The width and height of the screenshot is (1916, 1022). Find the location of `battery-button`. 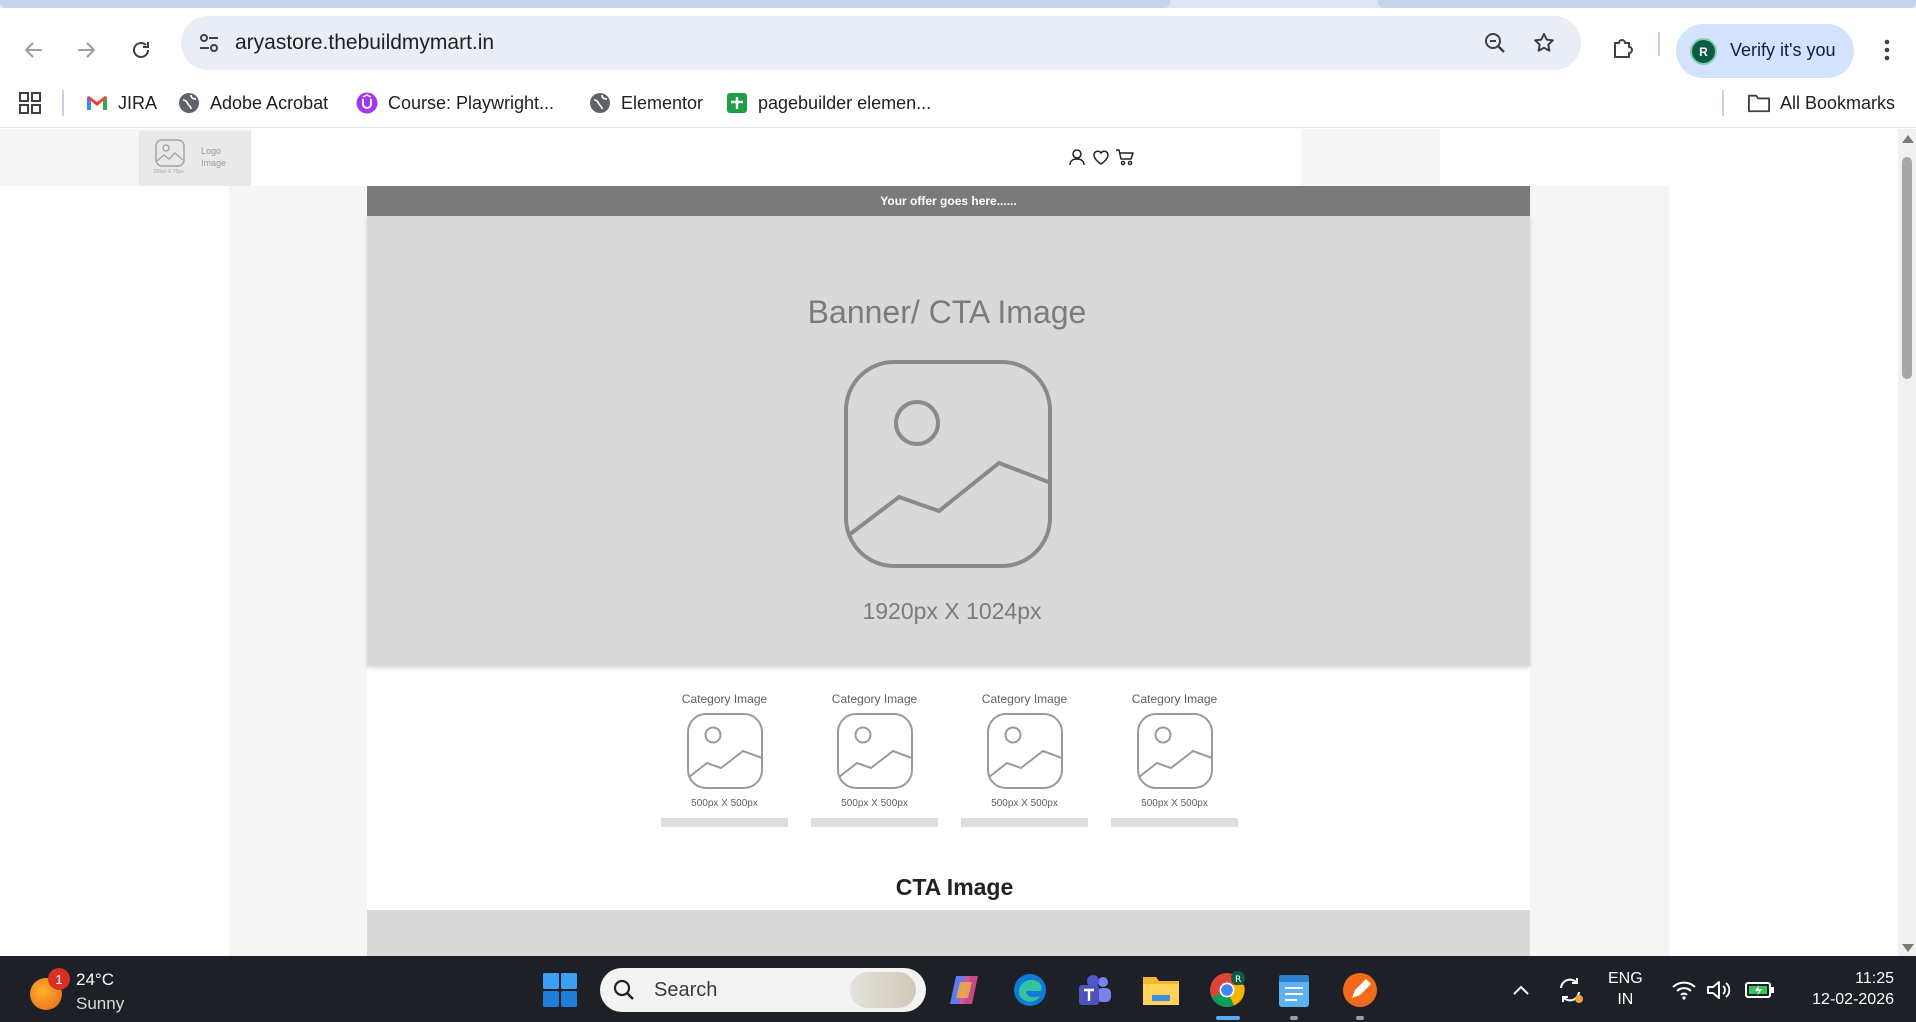

battery-button is located at coordinates (1760, 990).